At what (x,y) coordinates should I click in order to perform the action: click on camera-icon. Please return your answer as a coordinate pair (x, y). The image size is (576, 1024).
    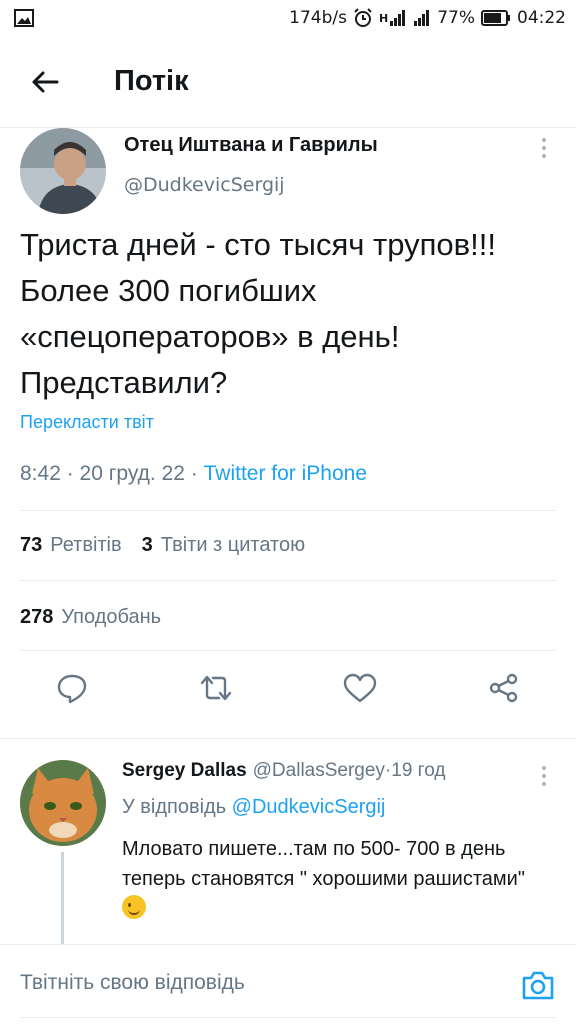
    Looking at the image, I should click on (538, 985).